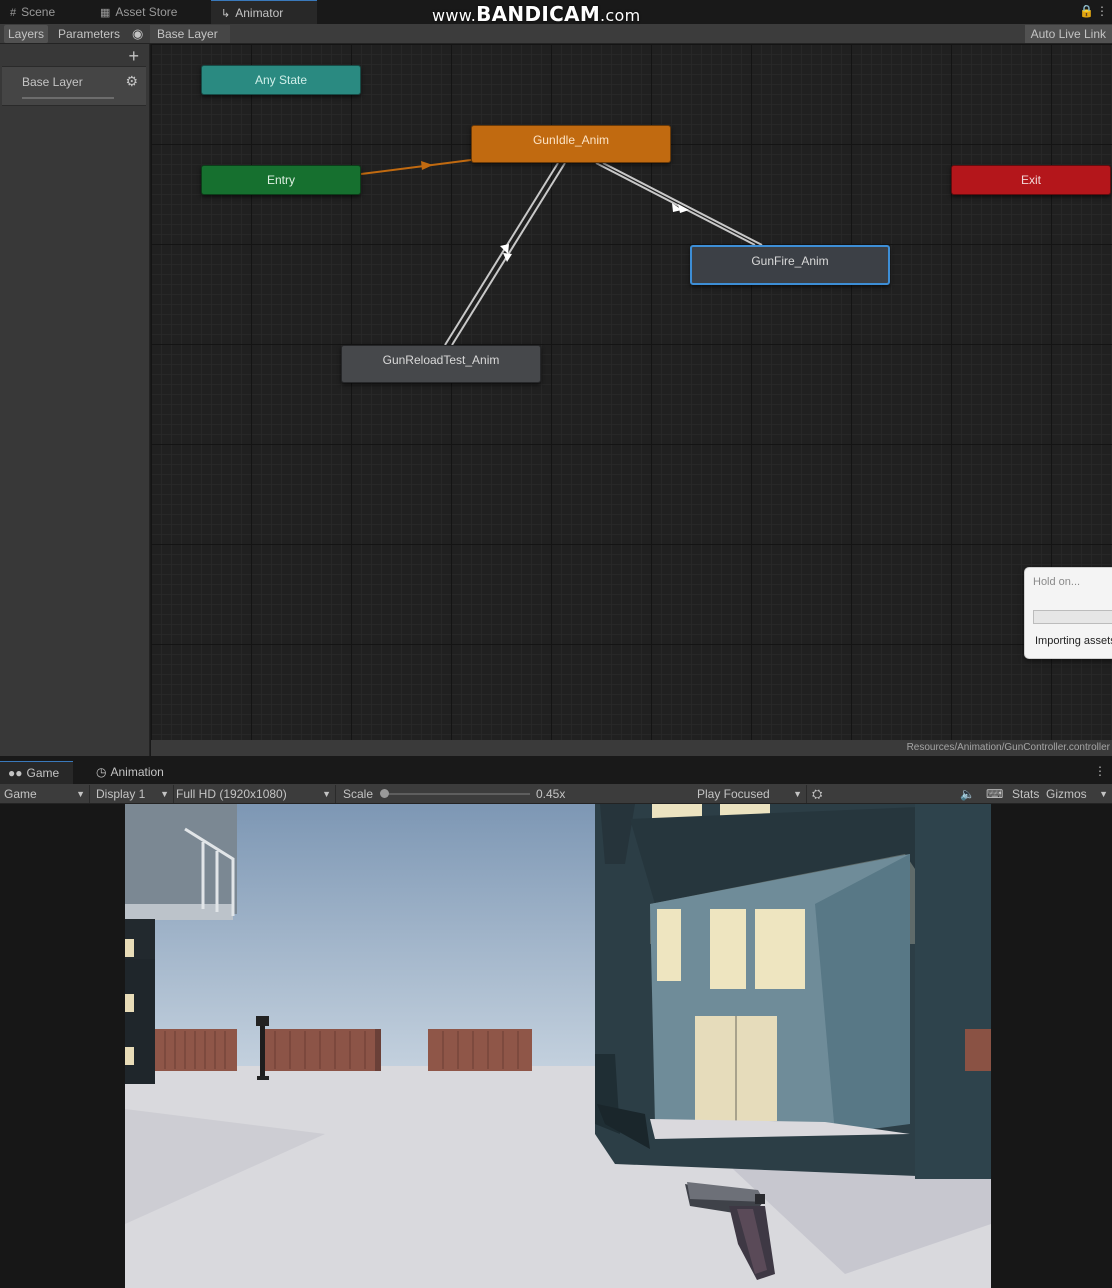 The width and height of the screenshot is (1112, 1288). I want to click on layer-name: Base Layer, so click(52, 82).